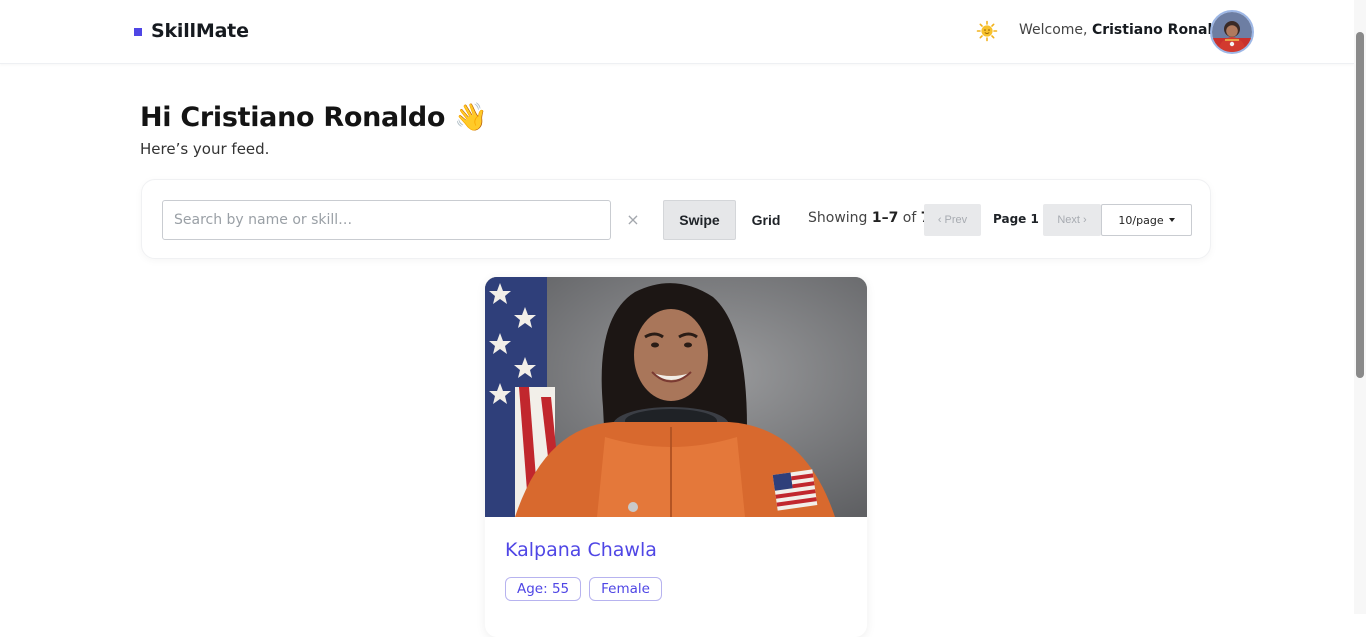  What do you see at coordinates (677, 32) in the screenshot?
I see `top-navbar: SkillMate Welcome, Cristiano Ronaldo` at bounding box center [677, 32].